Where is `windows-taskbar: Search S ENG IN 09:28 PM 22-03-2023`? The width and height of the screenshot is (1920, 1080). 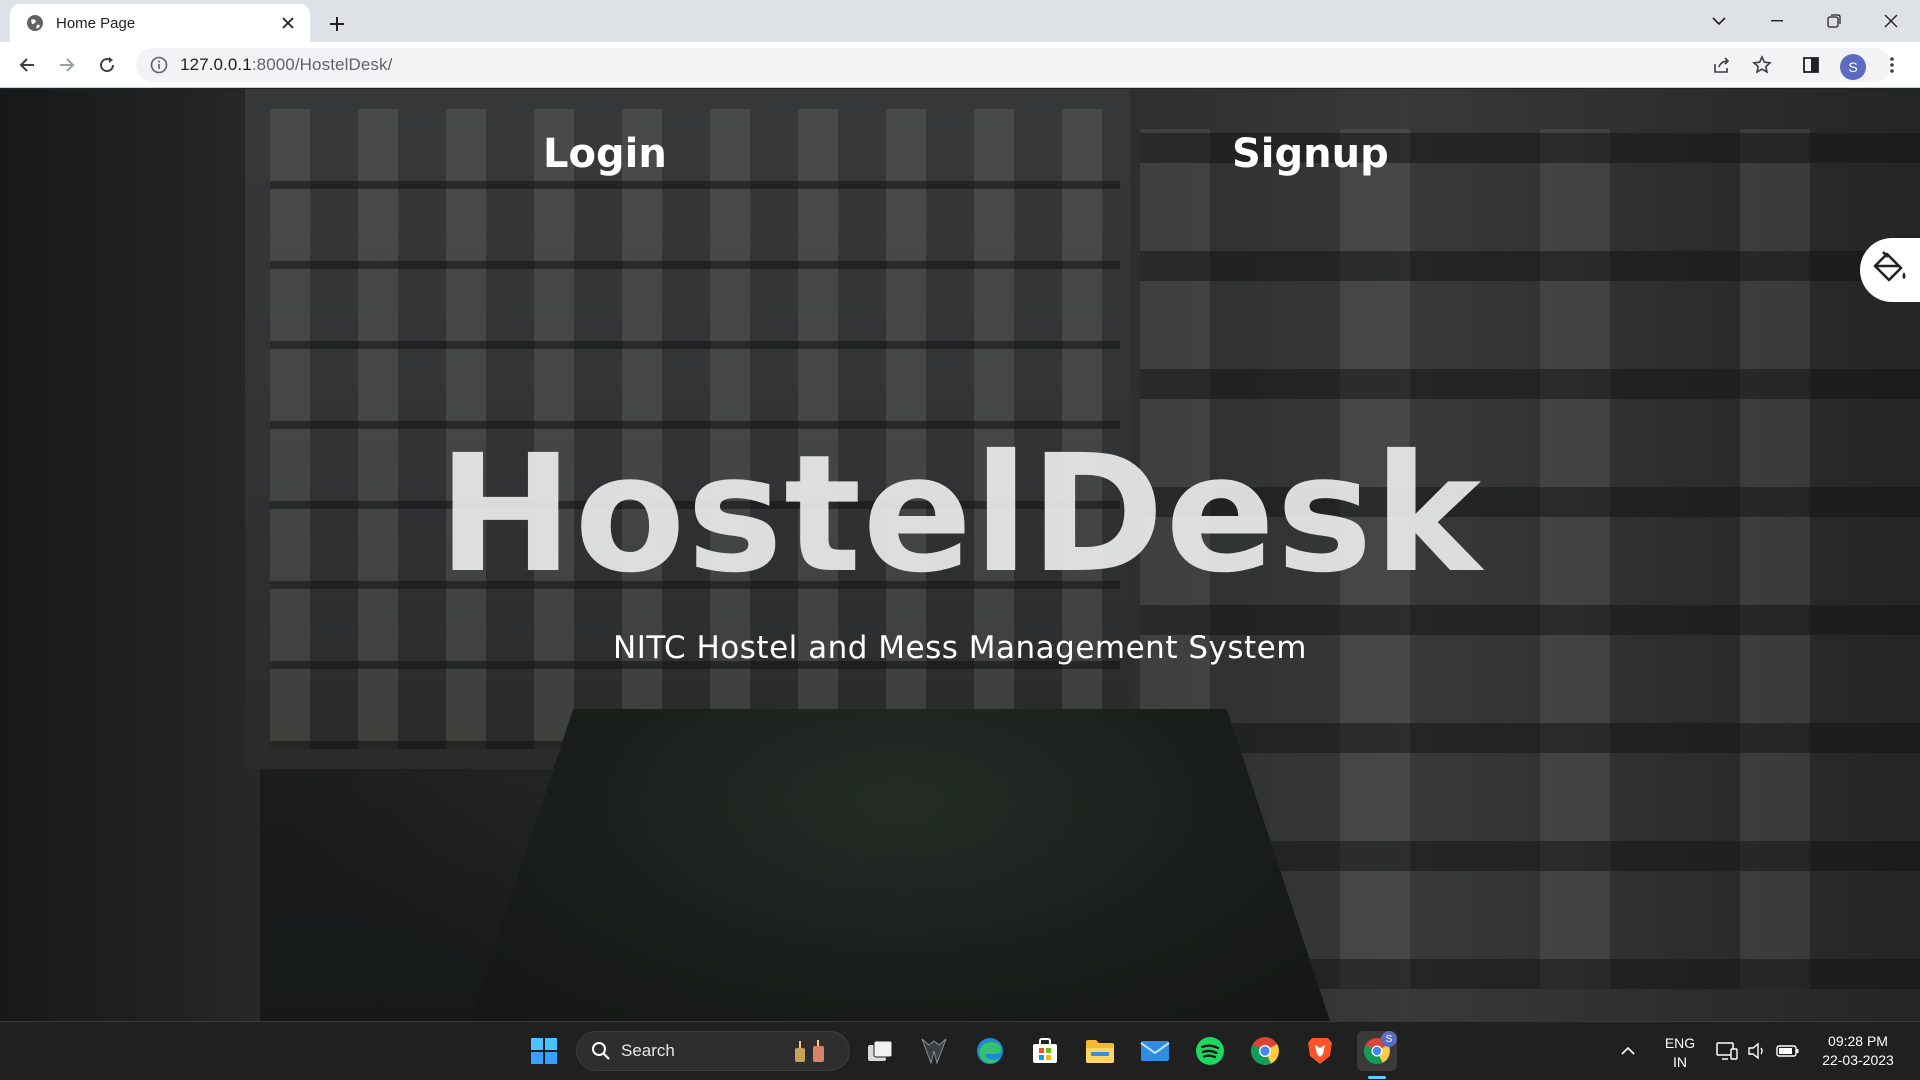 windows-taskbar: Search S ENG IN 09:28 PM 22-03-2023 is located at coordinates (960, 1050).